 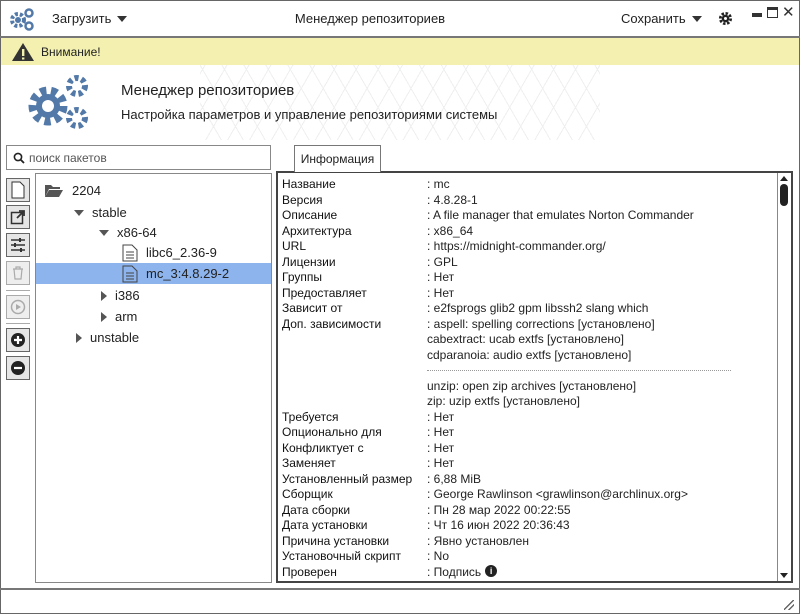 What do you see at coordinates (188, 273) in the screenshot?
I see `tree-label: mc_3:4.8.29-2` at bounding box center [188, 273].